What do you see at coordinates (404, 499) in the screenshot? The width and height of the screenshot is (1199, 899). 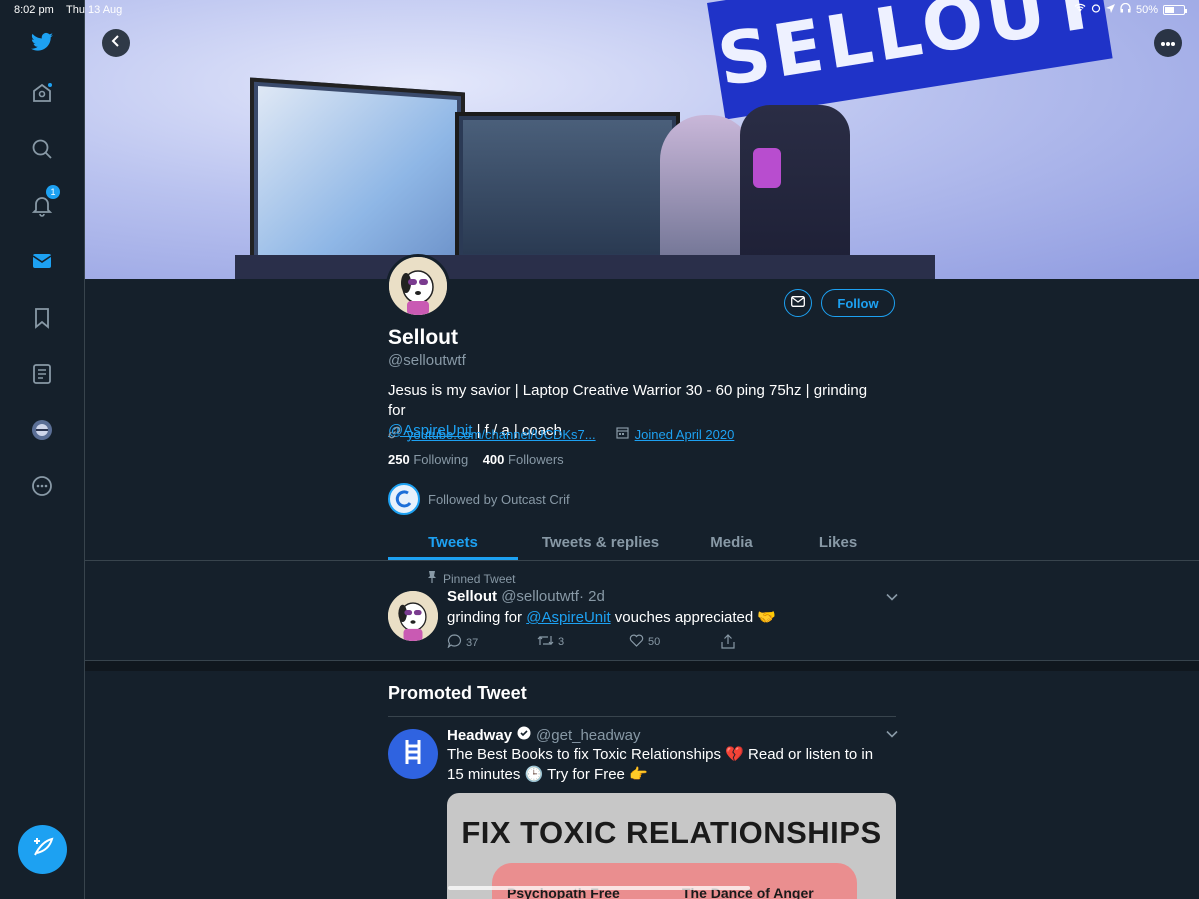 I see `follower-avatar` at bounding box center [404, 499].